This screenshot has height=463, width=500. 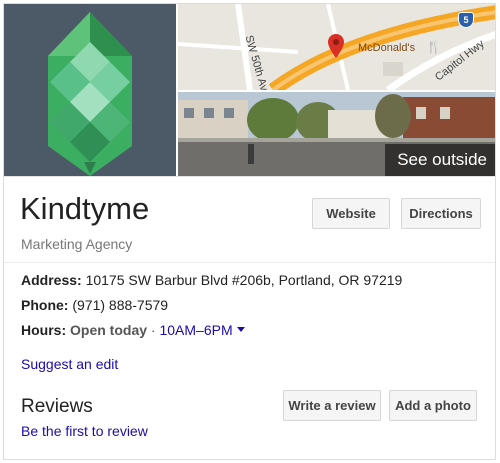 What do you see at coordinates (387, 48) in the screenshot?
I see `map-poi-label: McDonald's` at bounding box center [387, 48].